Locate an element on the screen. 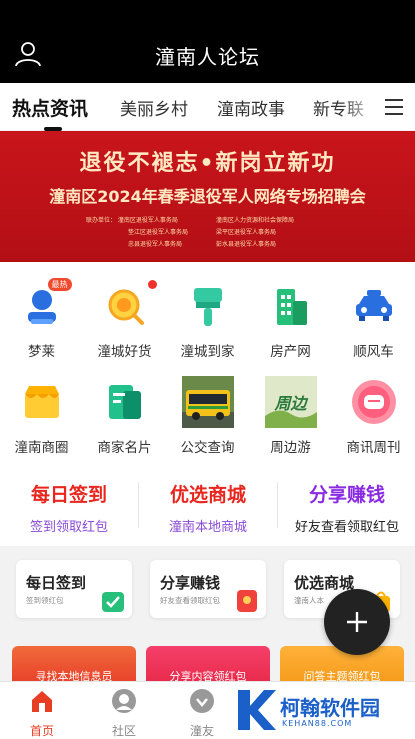  plus-icon is located at coordinates (357, 622).